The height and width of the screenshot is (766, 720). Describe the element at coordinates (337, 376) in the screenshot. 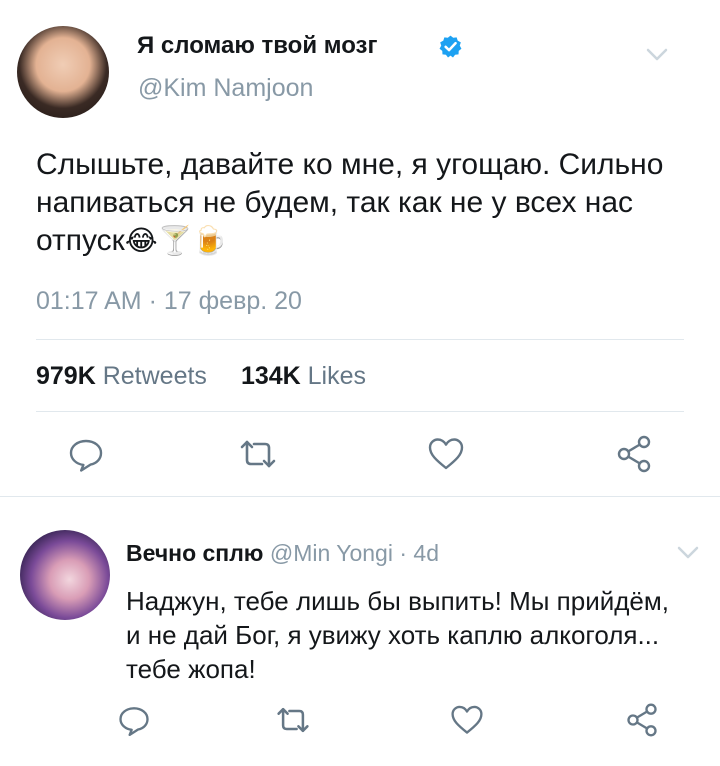

I see `likes-label: Likes` at that location.